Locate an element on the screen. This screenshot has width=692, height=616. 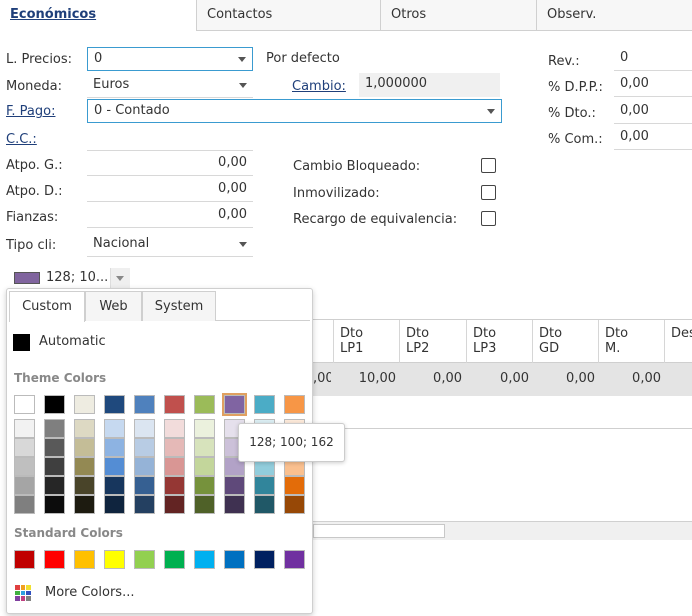
rev-field: 0 is located at coordinates (653, 59).